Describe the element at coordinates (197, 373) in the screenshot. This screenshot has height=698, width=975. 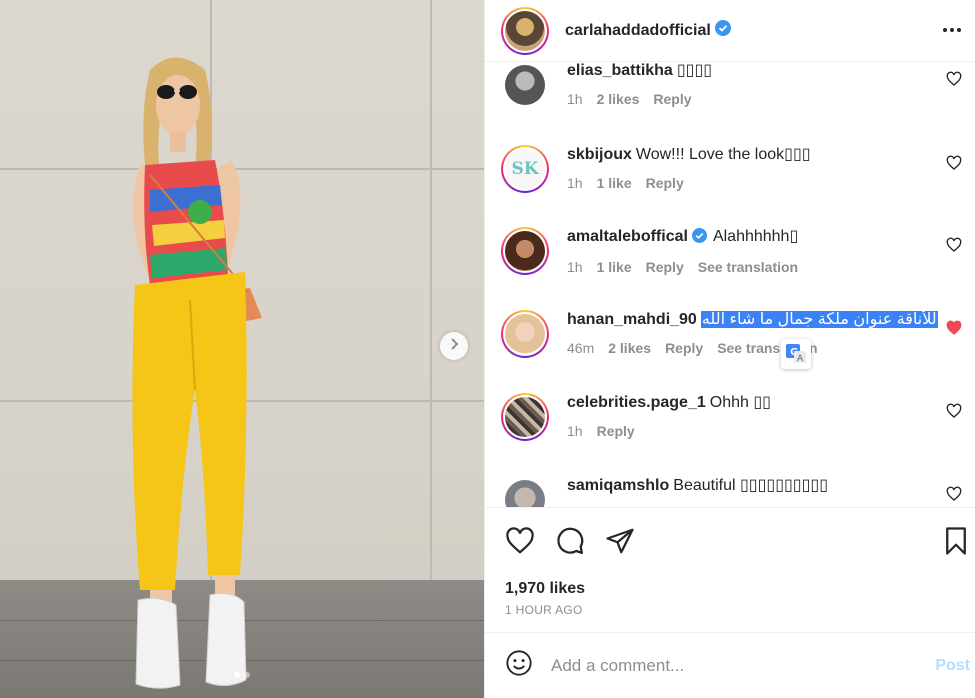
I see `model-figure` at that location.